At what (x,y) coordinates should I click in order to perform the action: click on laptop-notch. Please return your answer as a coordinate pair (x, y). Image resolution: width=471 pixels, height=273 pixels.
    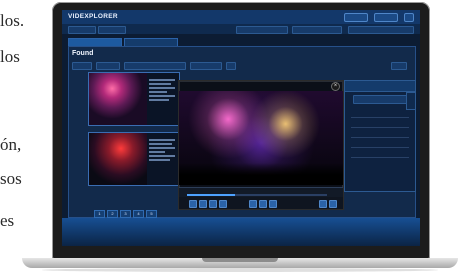
    Looking at the image, I should click on (240, 260).